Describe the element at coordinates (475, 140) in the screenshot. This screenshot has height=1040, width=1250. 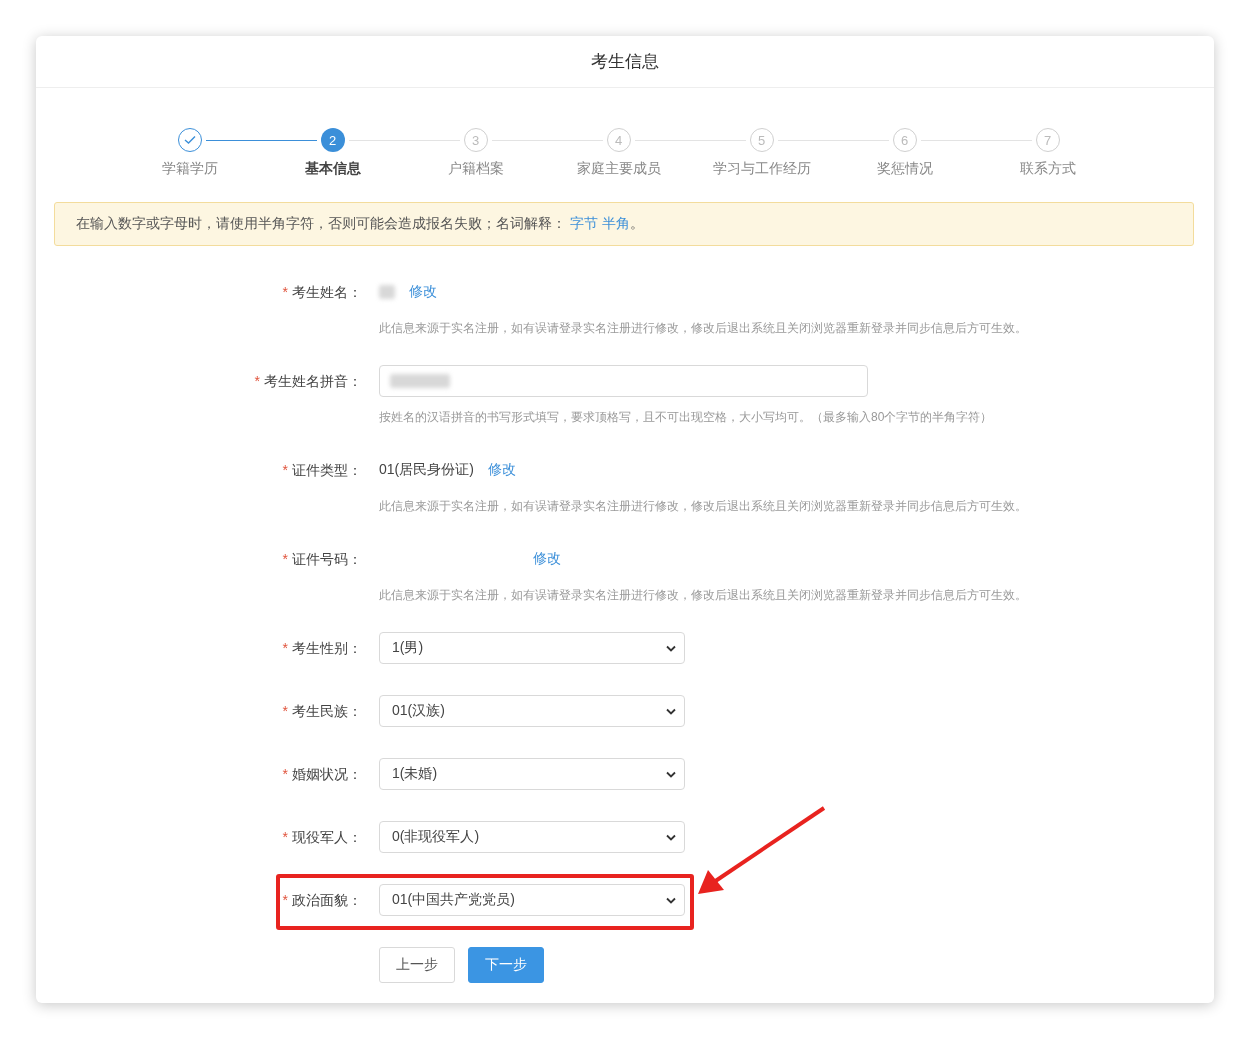
I see `step-number: 3` at that location.